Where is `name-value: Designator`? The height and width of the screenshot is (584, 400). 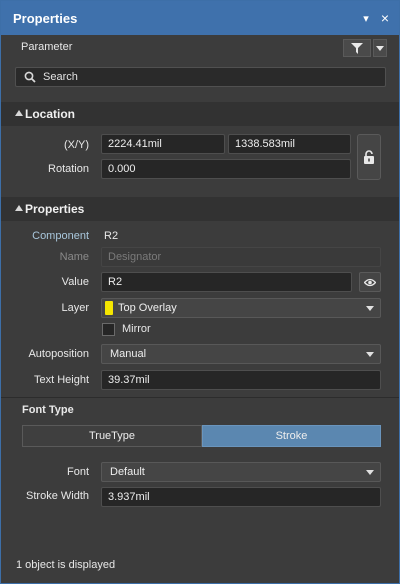
name-value: Designator is located at coordinates (135, 257).